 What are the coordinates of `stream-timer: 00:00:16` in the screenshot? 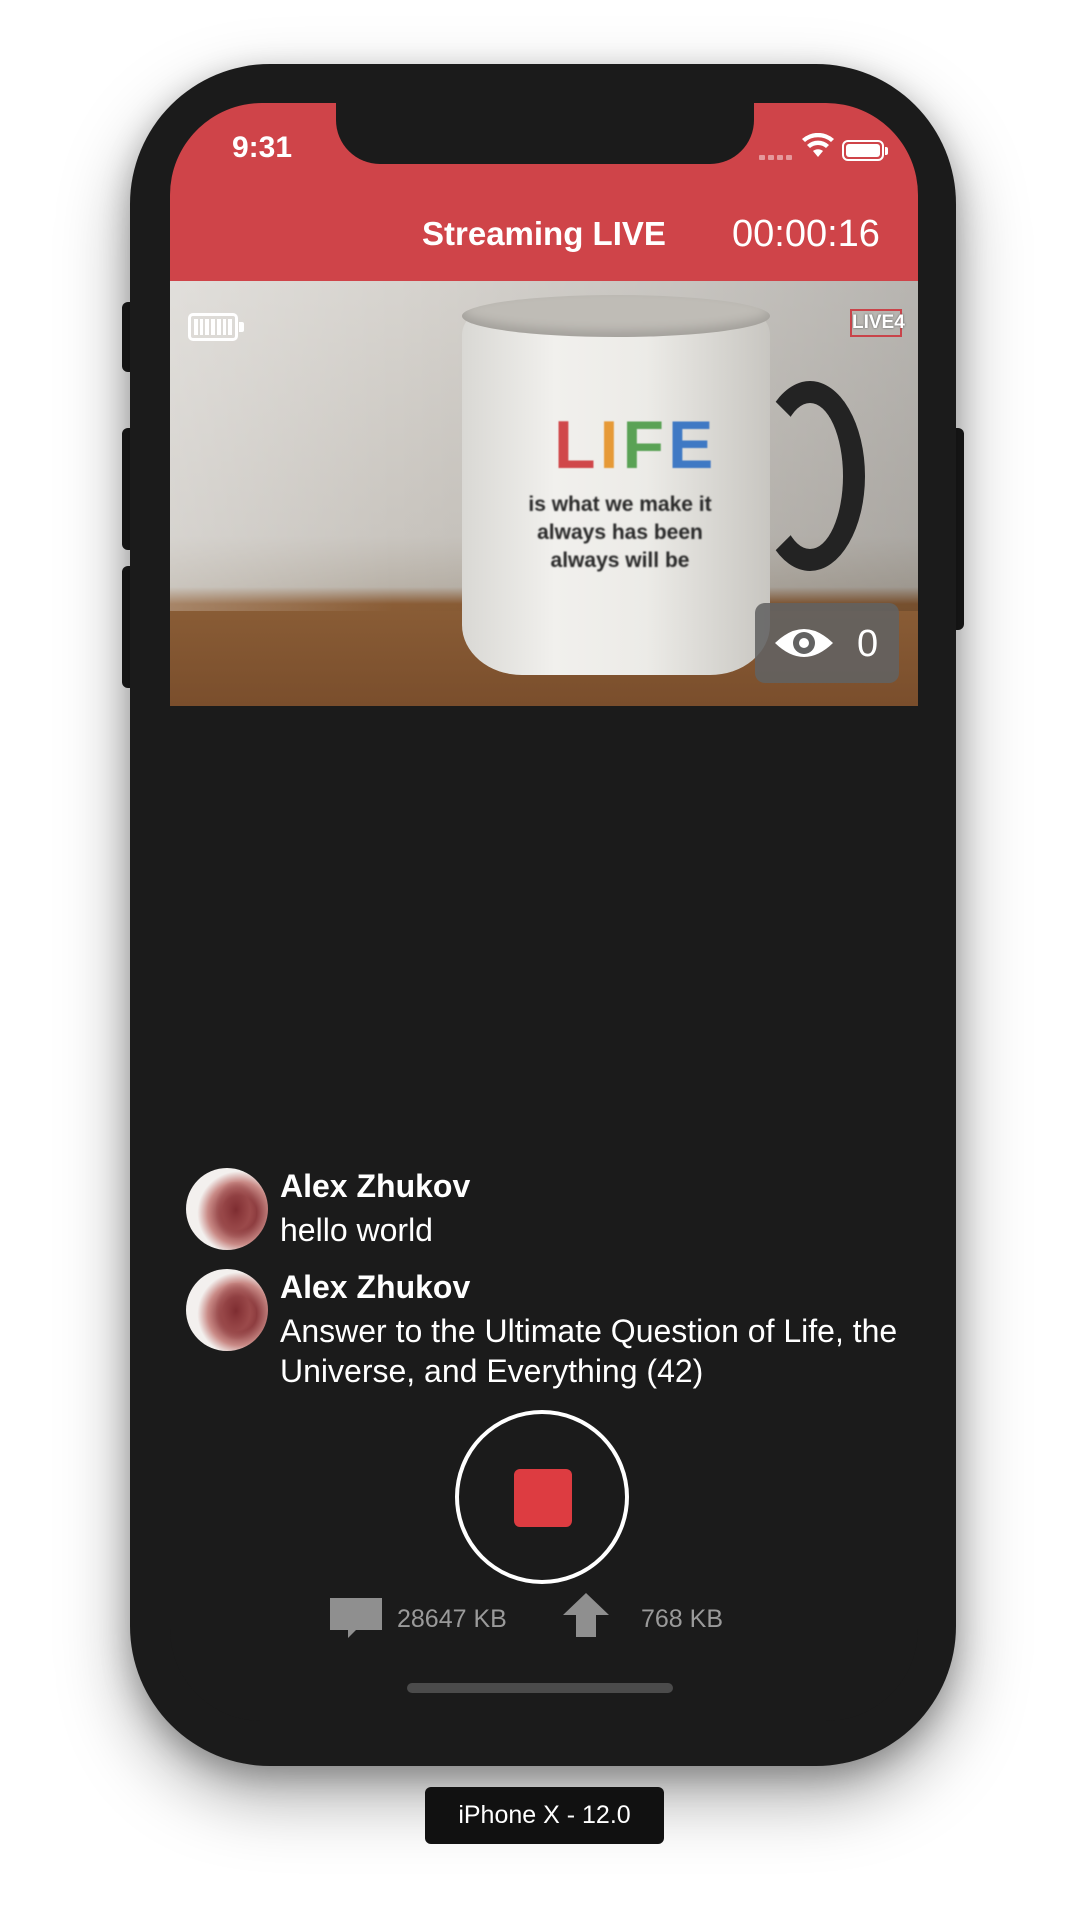 It's located at (806, 234).